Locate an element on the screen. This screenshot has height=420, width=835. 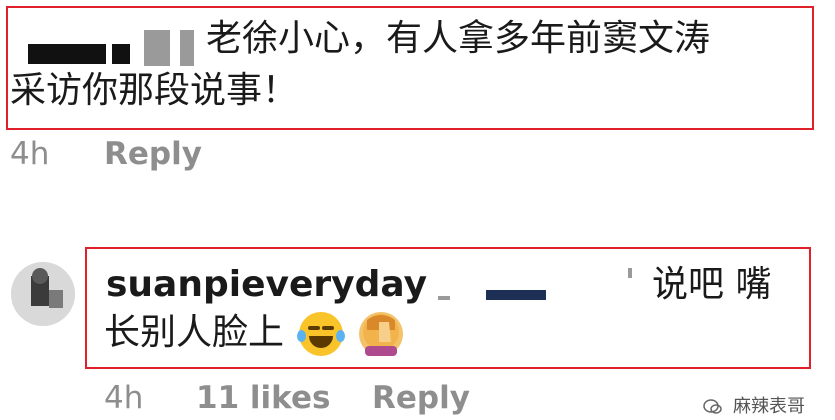
facepalm-icon is located at coordinates (380, 334).